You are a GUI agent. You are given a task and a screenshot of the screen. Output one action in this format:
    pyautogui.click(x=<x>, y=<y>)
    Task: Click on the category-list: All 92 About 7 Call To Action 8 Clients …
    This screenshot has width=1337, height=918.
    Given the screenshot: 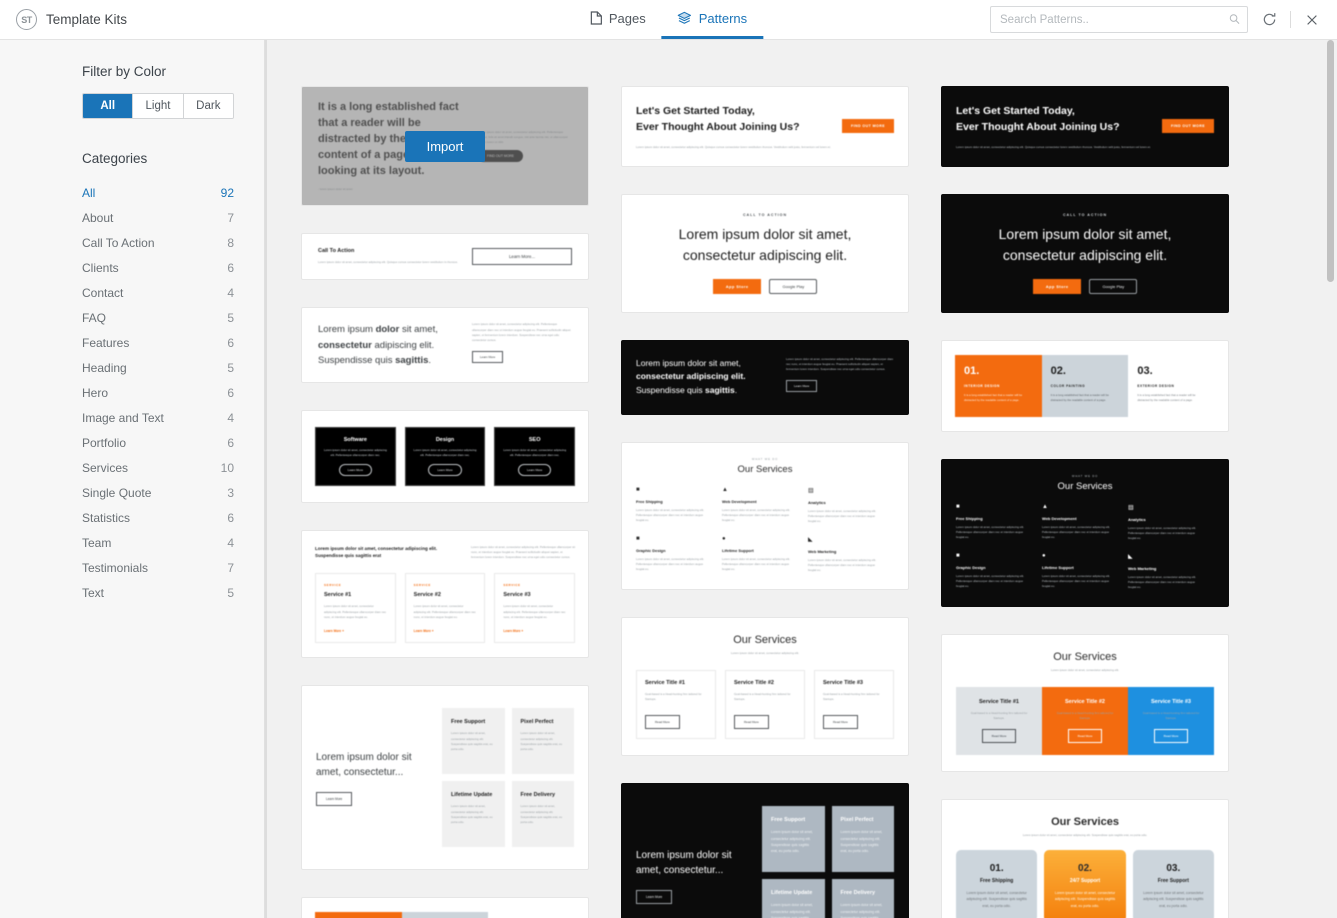 What is the action you would take?
    pyautogui.click(x=158, y=392)
    